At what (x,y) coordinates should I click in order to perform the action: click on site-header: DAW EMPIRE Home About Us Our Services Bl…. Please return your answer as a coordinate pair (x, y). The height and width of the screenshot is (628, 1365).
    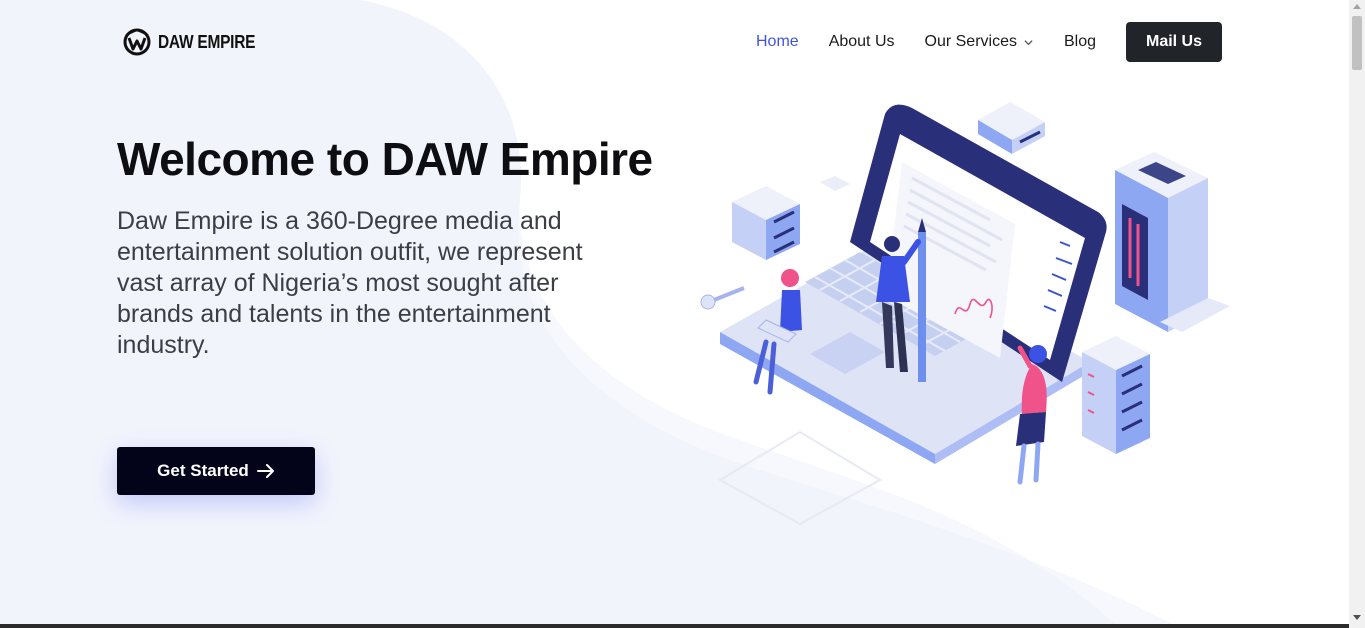
    Looking at the image, I should click on (674, 42).